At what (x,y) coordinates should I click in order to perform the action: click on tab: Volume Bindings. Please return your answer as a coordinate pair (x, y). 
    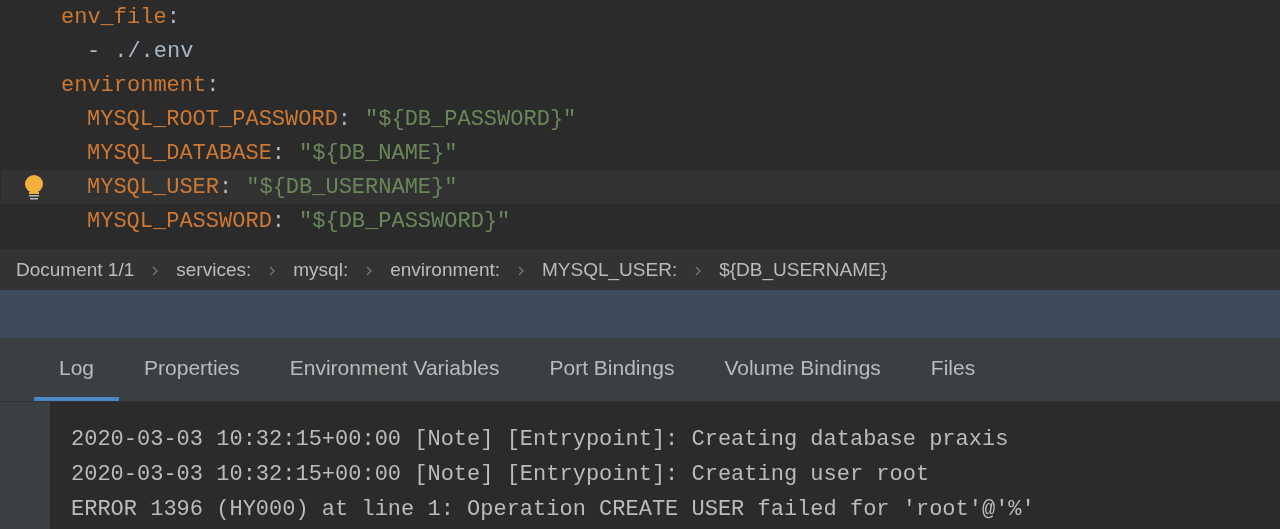
    Looking at the image, I should click on (802, 369).